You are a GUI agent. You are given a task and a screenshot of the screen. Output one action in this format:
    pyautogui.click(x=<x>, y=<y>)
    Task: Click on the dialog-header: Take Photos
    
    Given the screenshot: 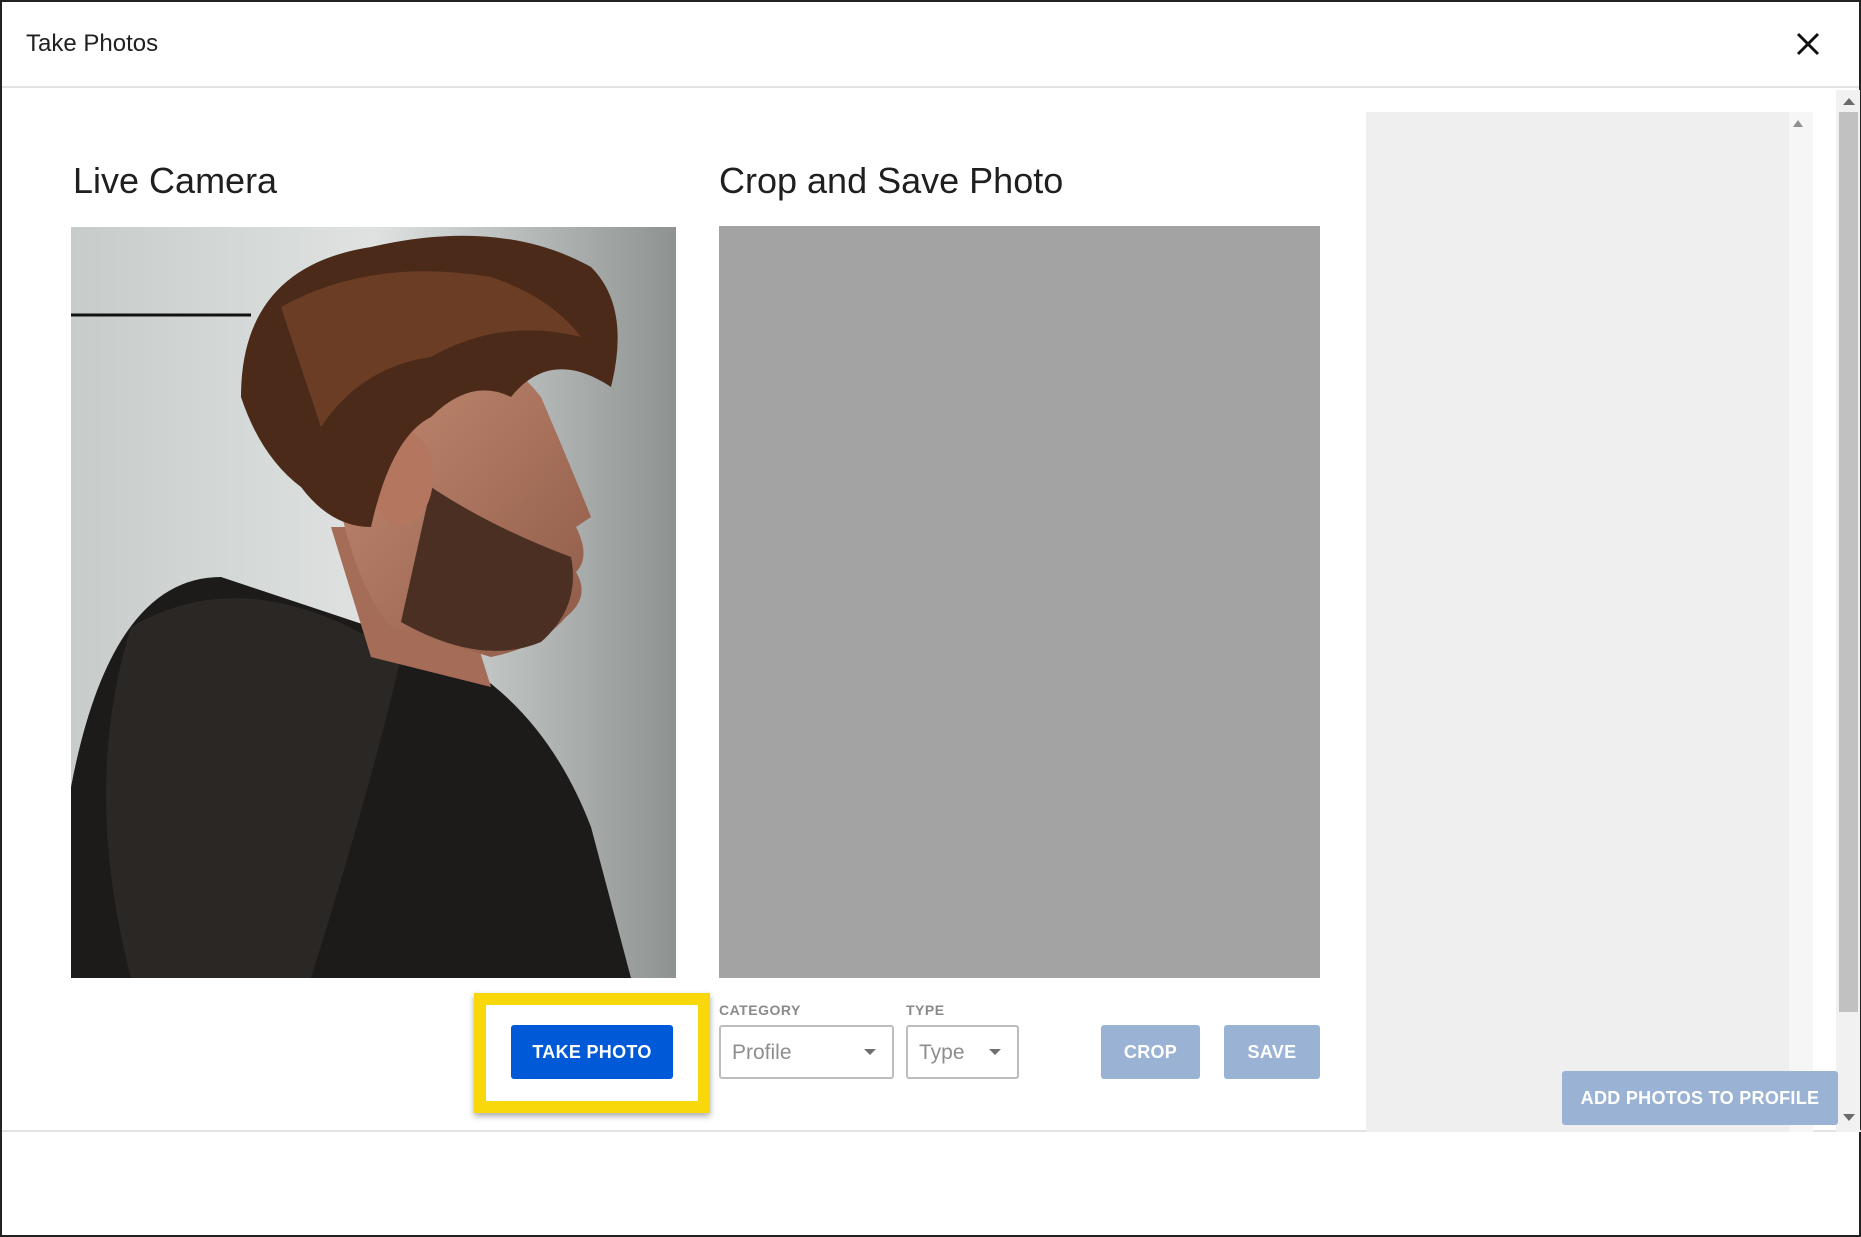 What is the action you would take?
    pyautogui.click(x=930, y=45)
    